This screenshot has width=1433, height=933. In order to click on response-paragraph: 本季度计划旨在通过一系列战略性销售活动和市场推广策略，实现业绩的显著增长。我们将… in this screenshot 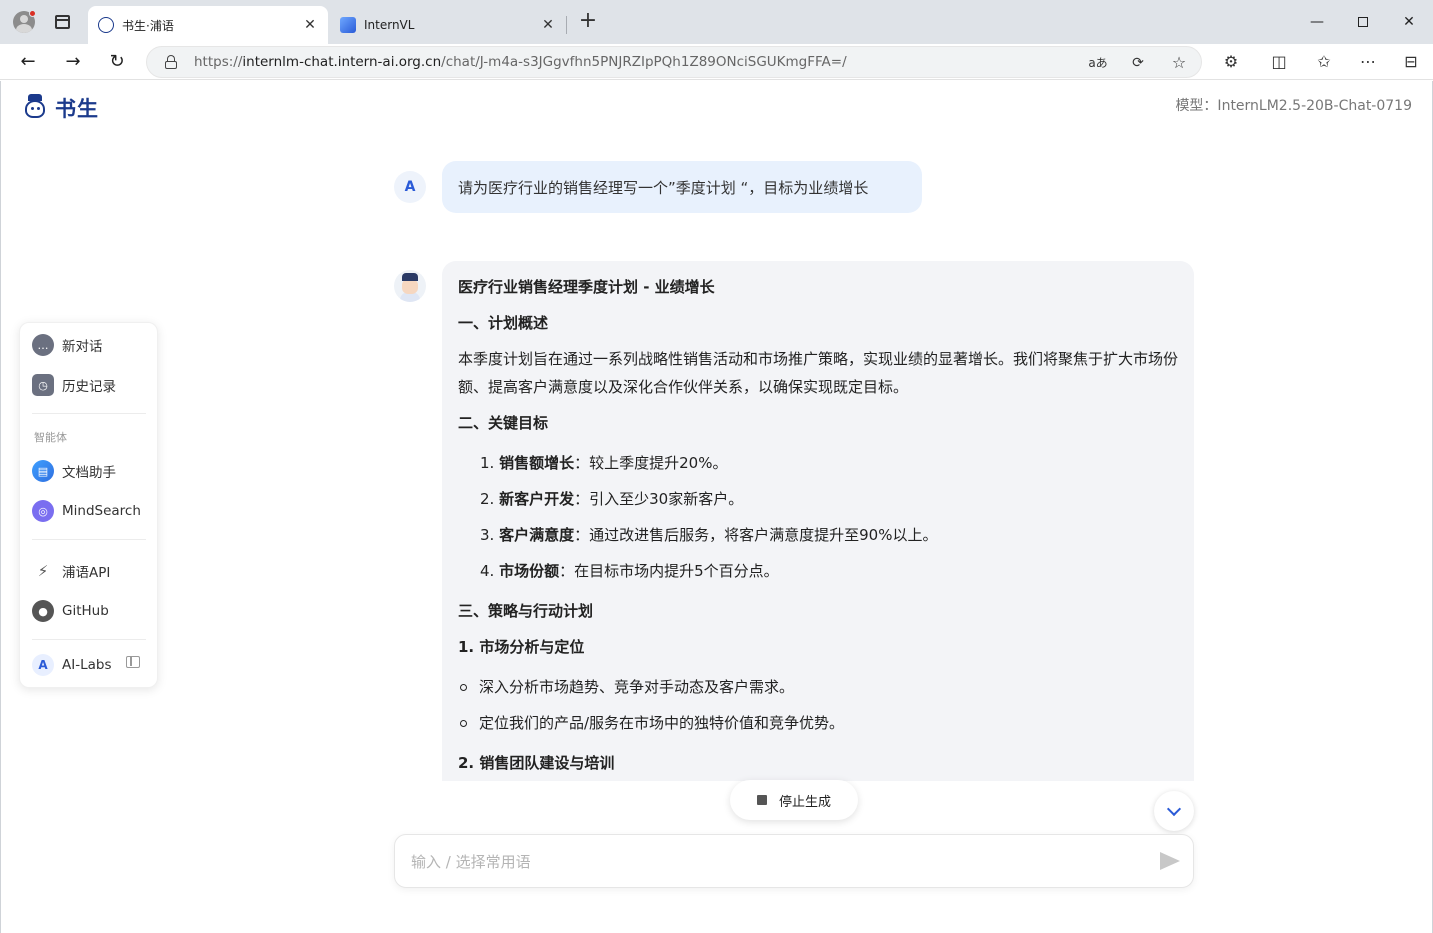, I will do `click(818, 373)`.